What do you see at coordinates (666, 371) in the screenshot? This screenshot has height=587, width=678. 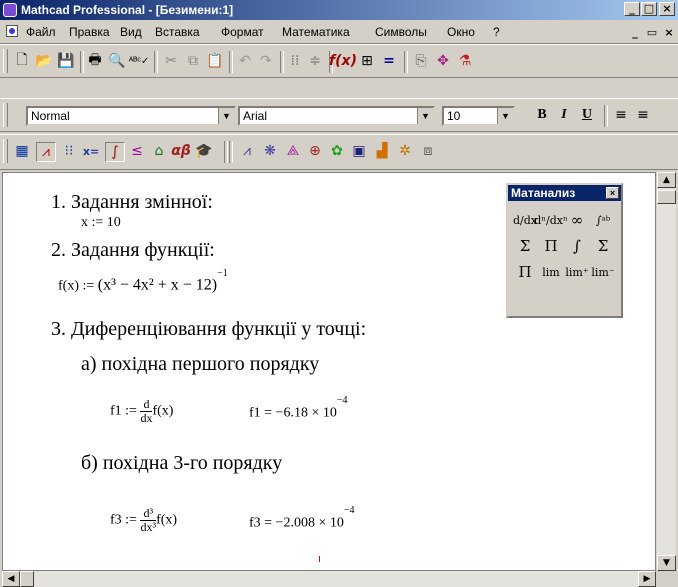 I see `vertical-scrollbar: ▲ ▼` at bounding box center [666, 371].